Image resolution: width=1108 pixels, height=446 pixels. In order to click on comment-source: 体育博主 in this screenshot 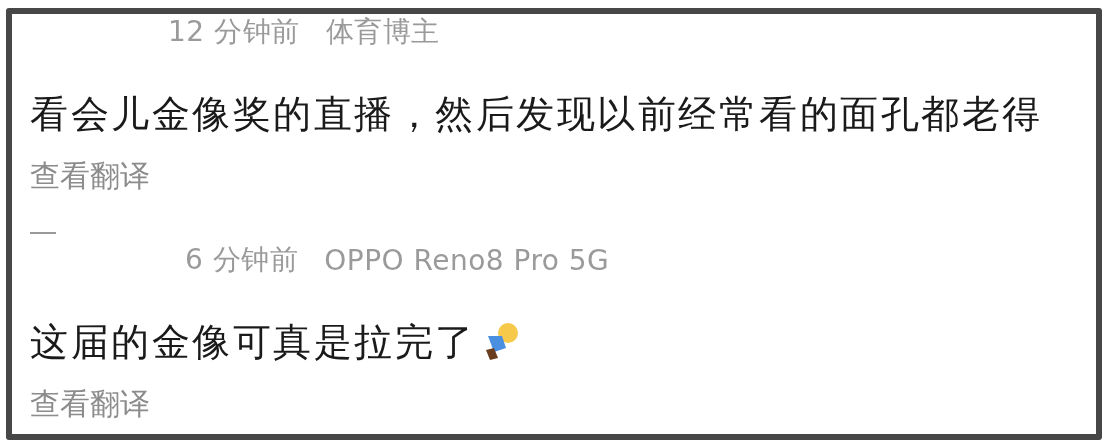, I will do `click(382, 32)`.